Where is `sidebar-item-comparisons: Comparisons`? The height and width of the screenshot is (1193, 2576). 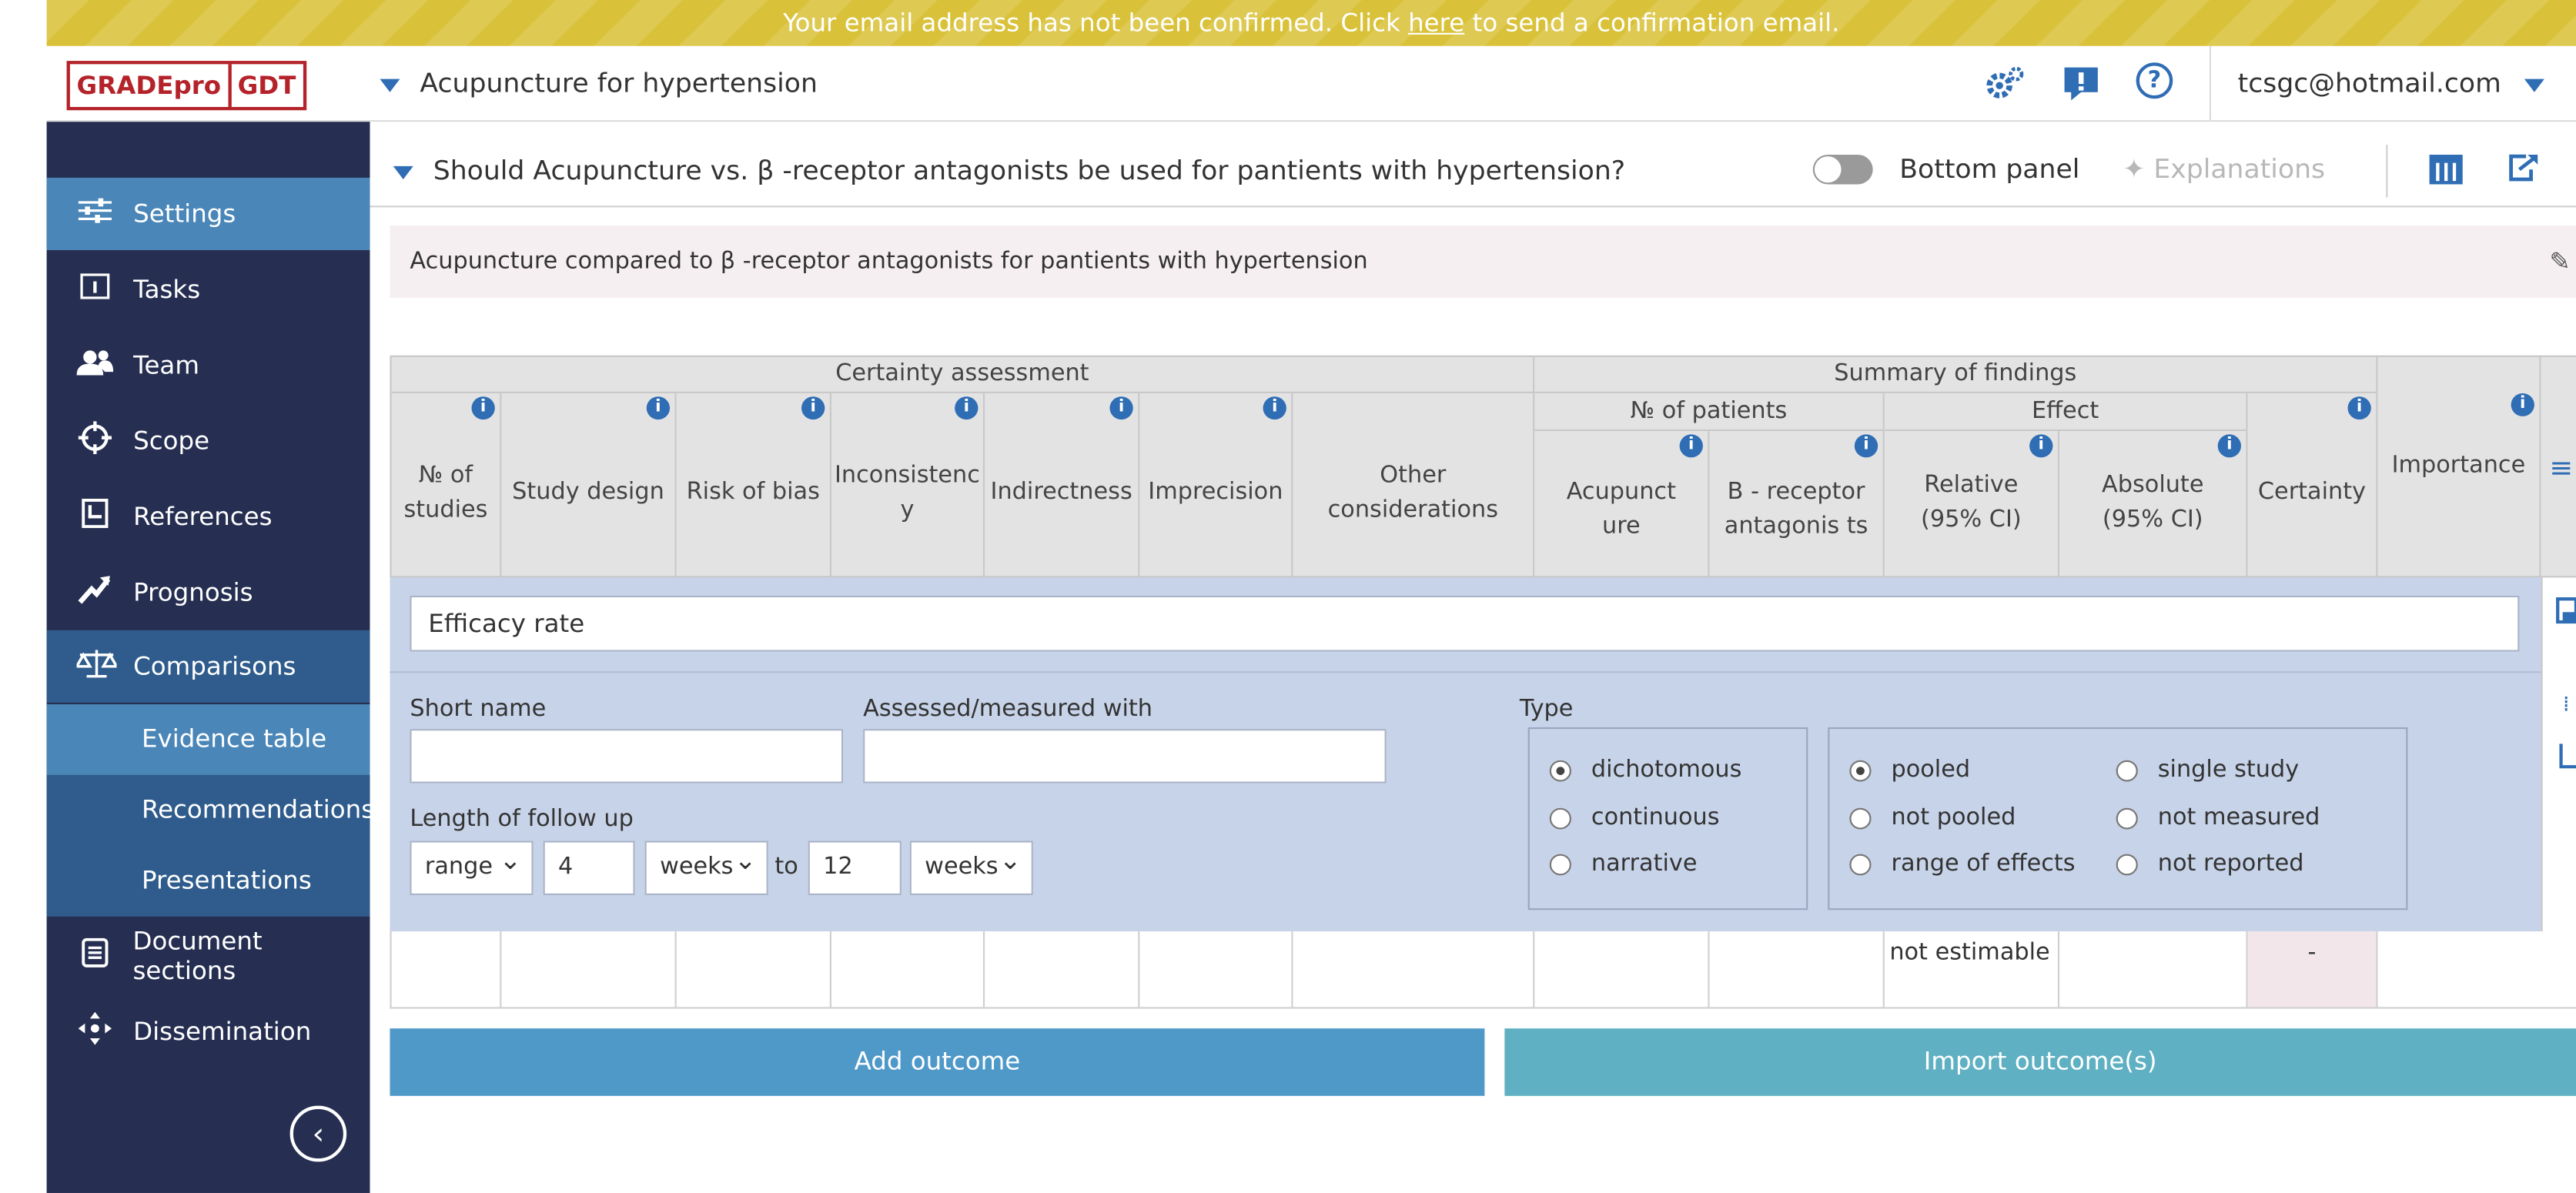 sidebar-item-comparisons: Comparisons is located at coordinates (208, 666).